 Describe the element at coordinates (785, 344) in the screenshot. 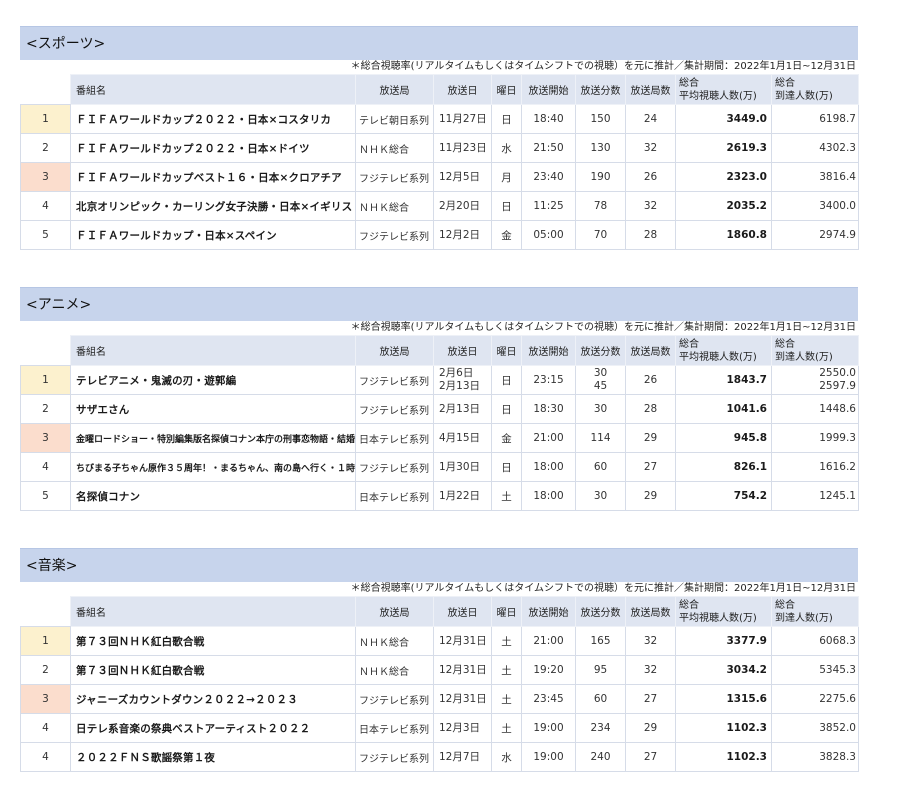

I see `reach-header-line1: 総合` at that location.